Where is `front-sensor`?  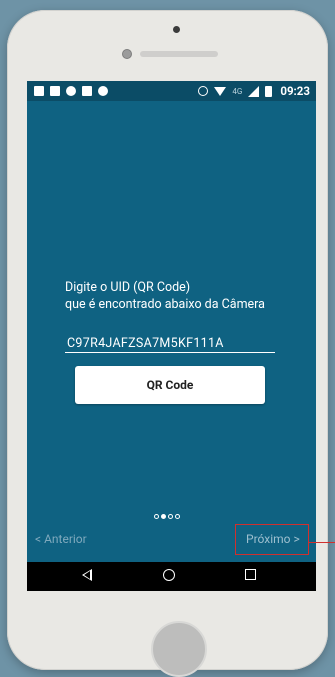
front-sensor is located at coordinates (176, 29).